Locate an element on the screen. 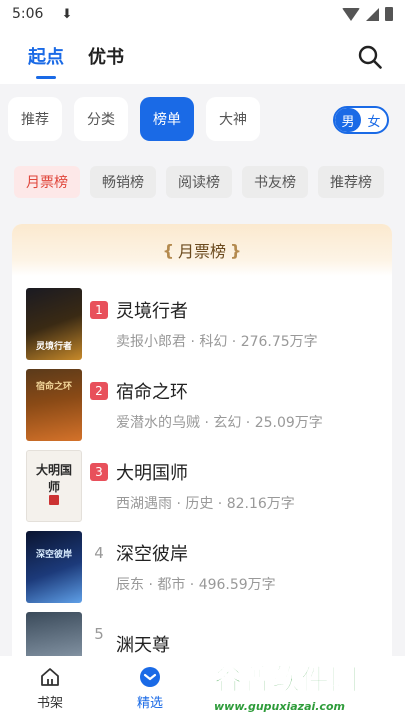 The width and height of the screenshot is (405, 720). board-title: 月票榜 is located at coordinates (201, 251).